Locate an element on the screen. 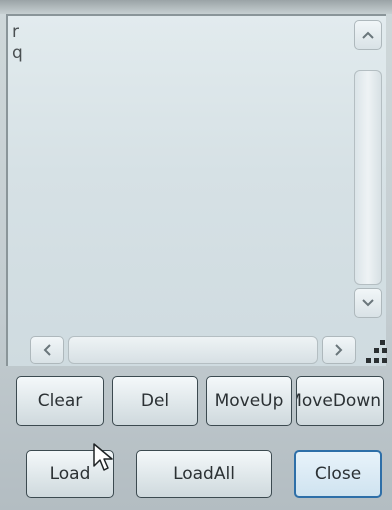 The width and height of the screenshot is (392, 510). scroll-up-button is located at coordinates (368, 35).